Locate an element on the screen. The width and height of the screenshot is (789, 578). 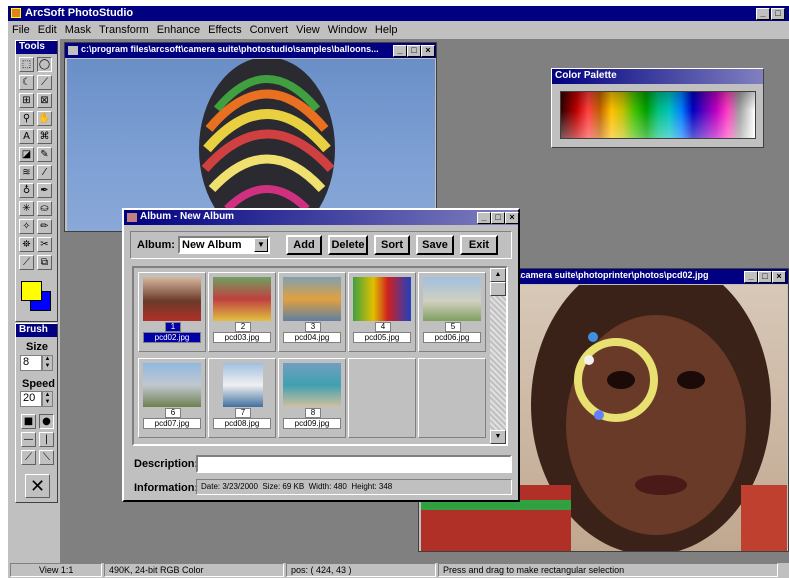
hand-icon: ✋ is located at coordinates (44, 118).